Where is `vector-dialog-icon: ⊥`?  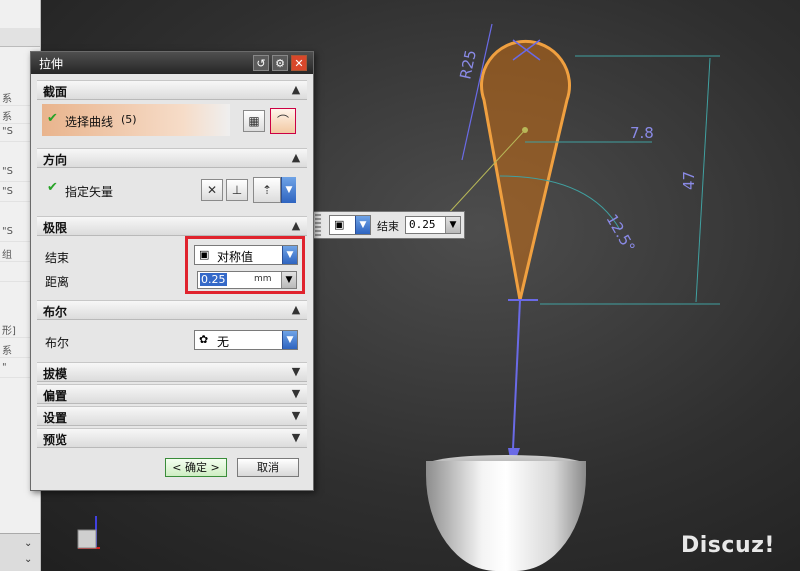
vector-dialog-icon: ⊥ is located at coordinates (237, 190).